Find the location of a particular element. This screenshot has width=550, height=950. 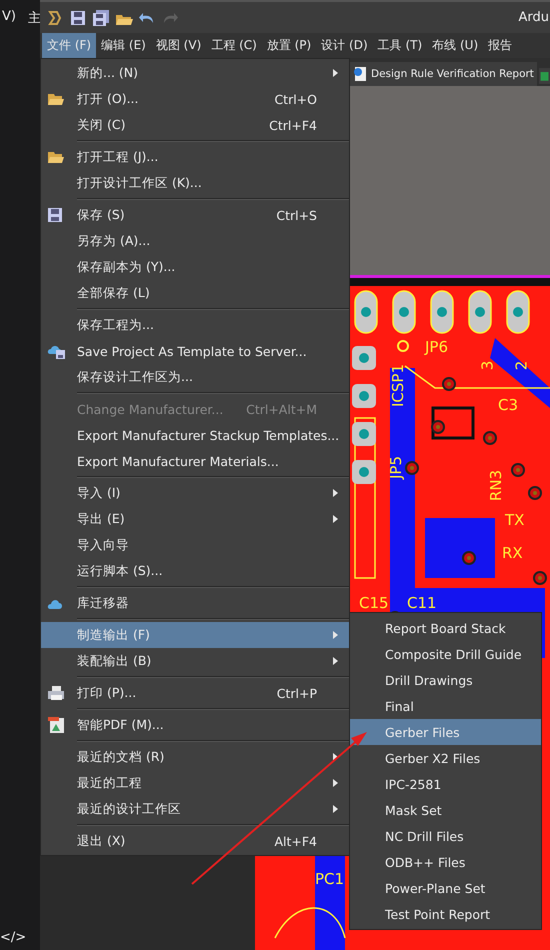

menu-item: 导出 (E) is located at coordinates (195, 519).